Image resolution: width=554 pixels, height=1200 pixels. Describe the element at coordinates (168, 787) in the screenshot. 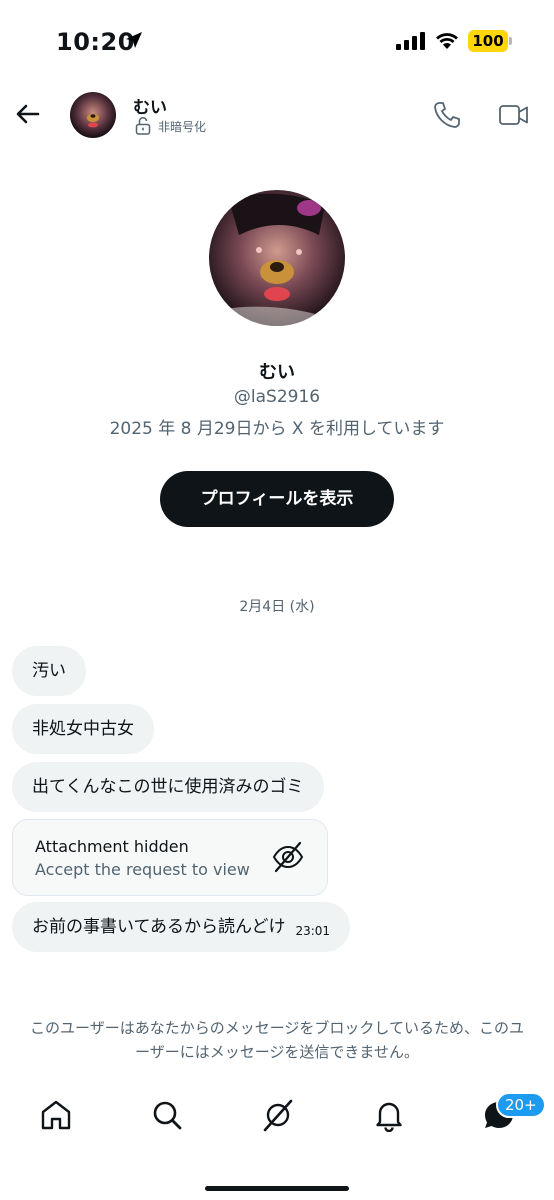

I see `message-bubble: 出てくんなこの世に使用済みのゴミ` at that location.